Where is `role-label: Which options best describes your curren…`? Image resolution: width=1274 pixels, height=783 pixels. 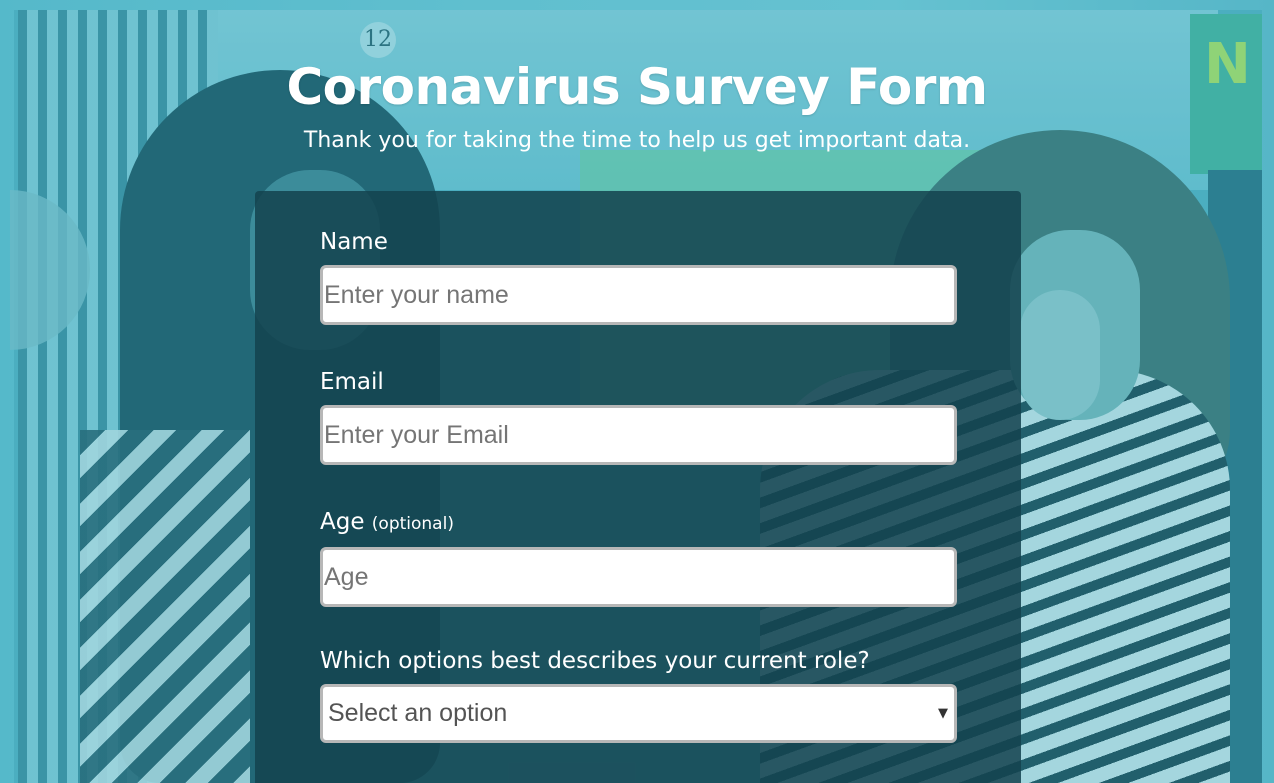
role-label: Which options best describes your curren… is located at coordinates (638, 661).